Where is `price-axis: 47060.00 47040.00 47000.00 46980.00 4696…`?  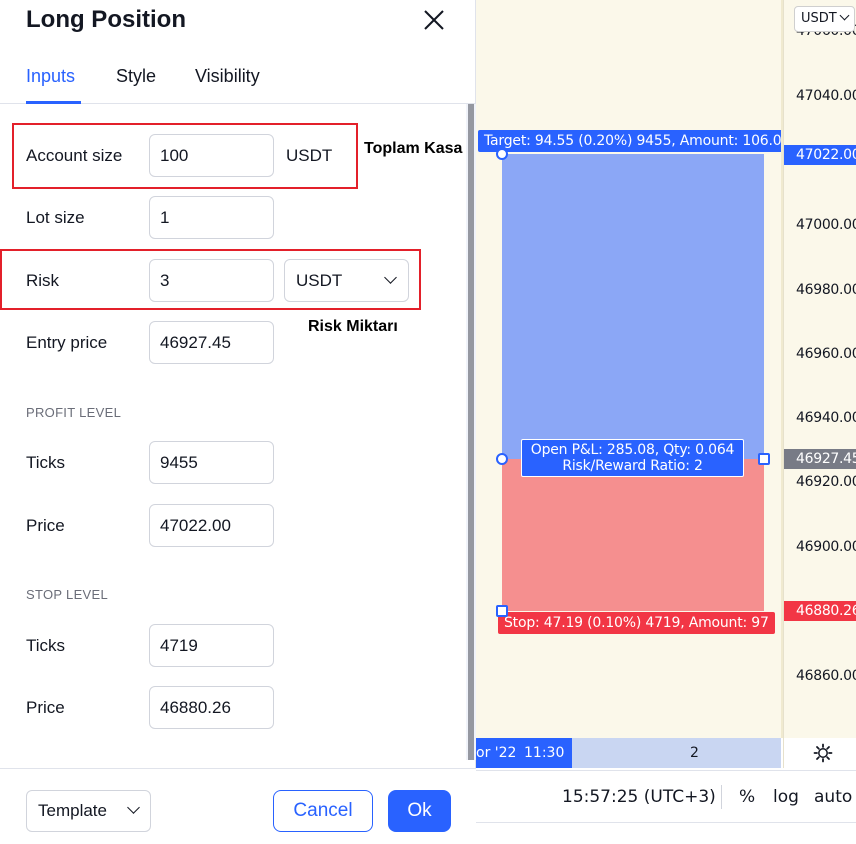 price-axis: 47060.00 47040.00 47000.00 46980.00 4696… is located at coordinates (819, 369).